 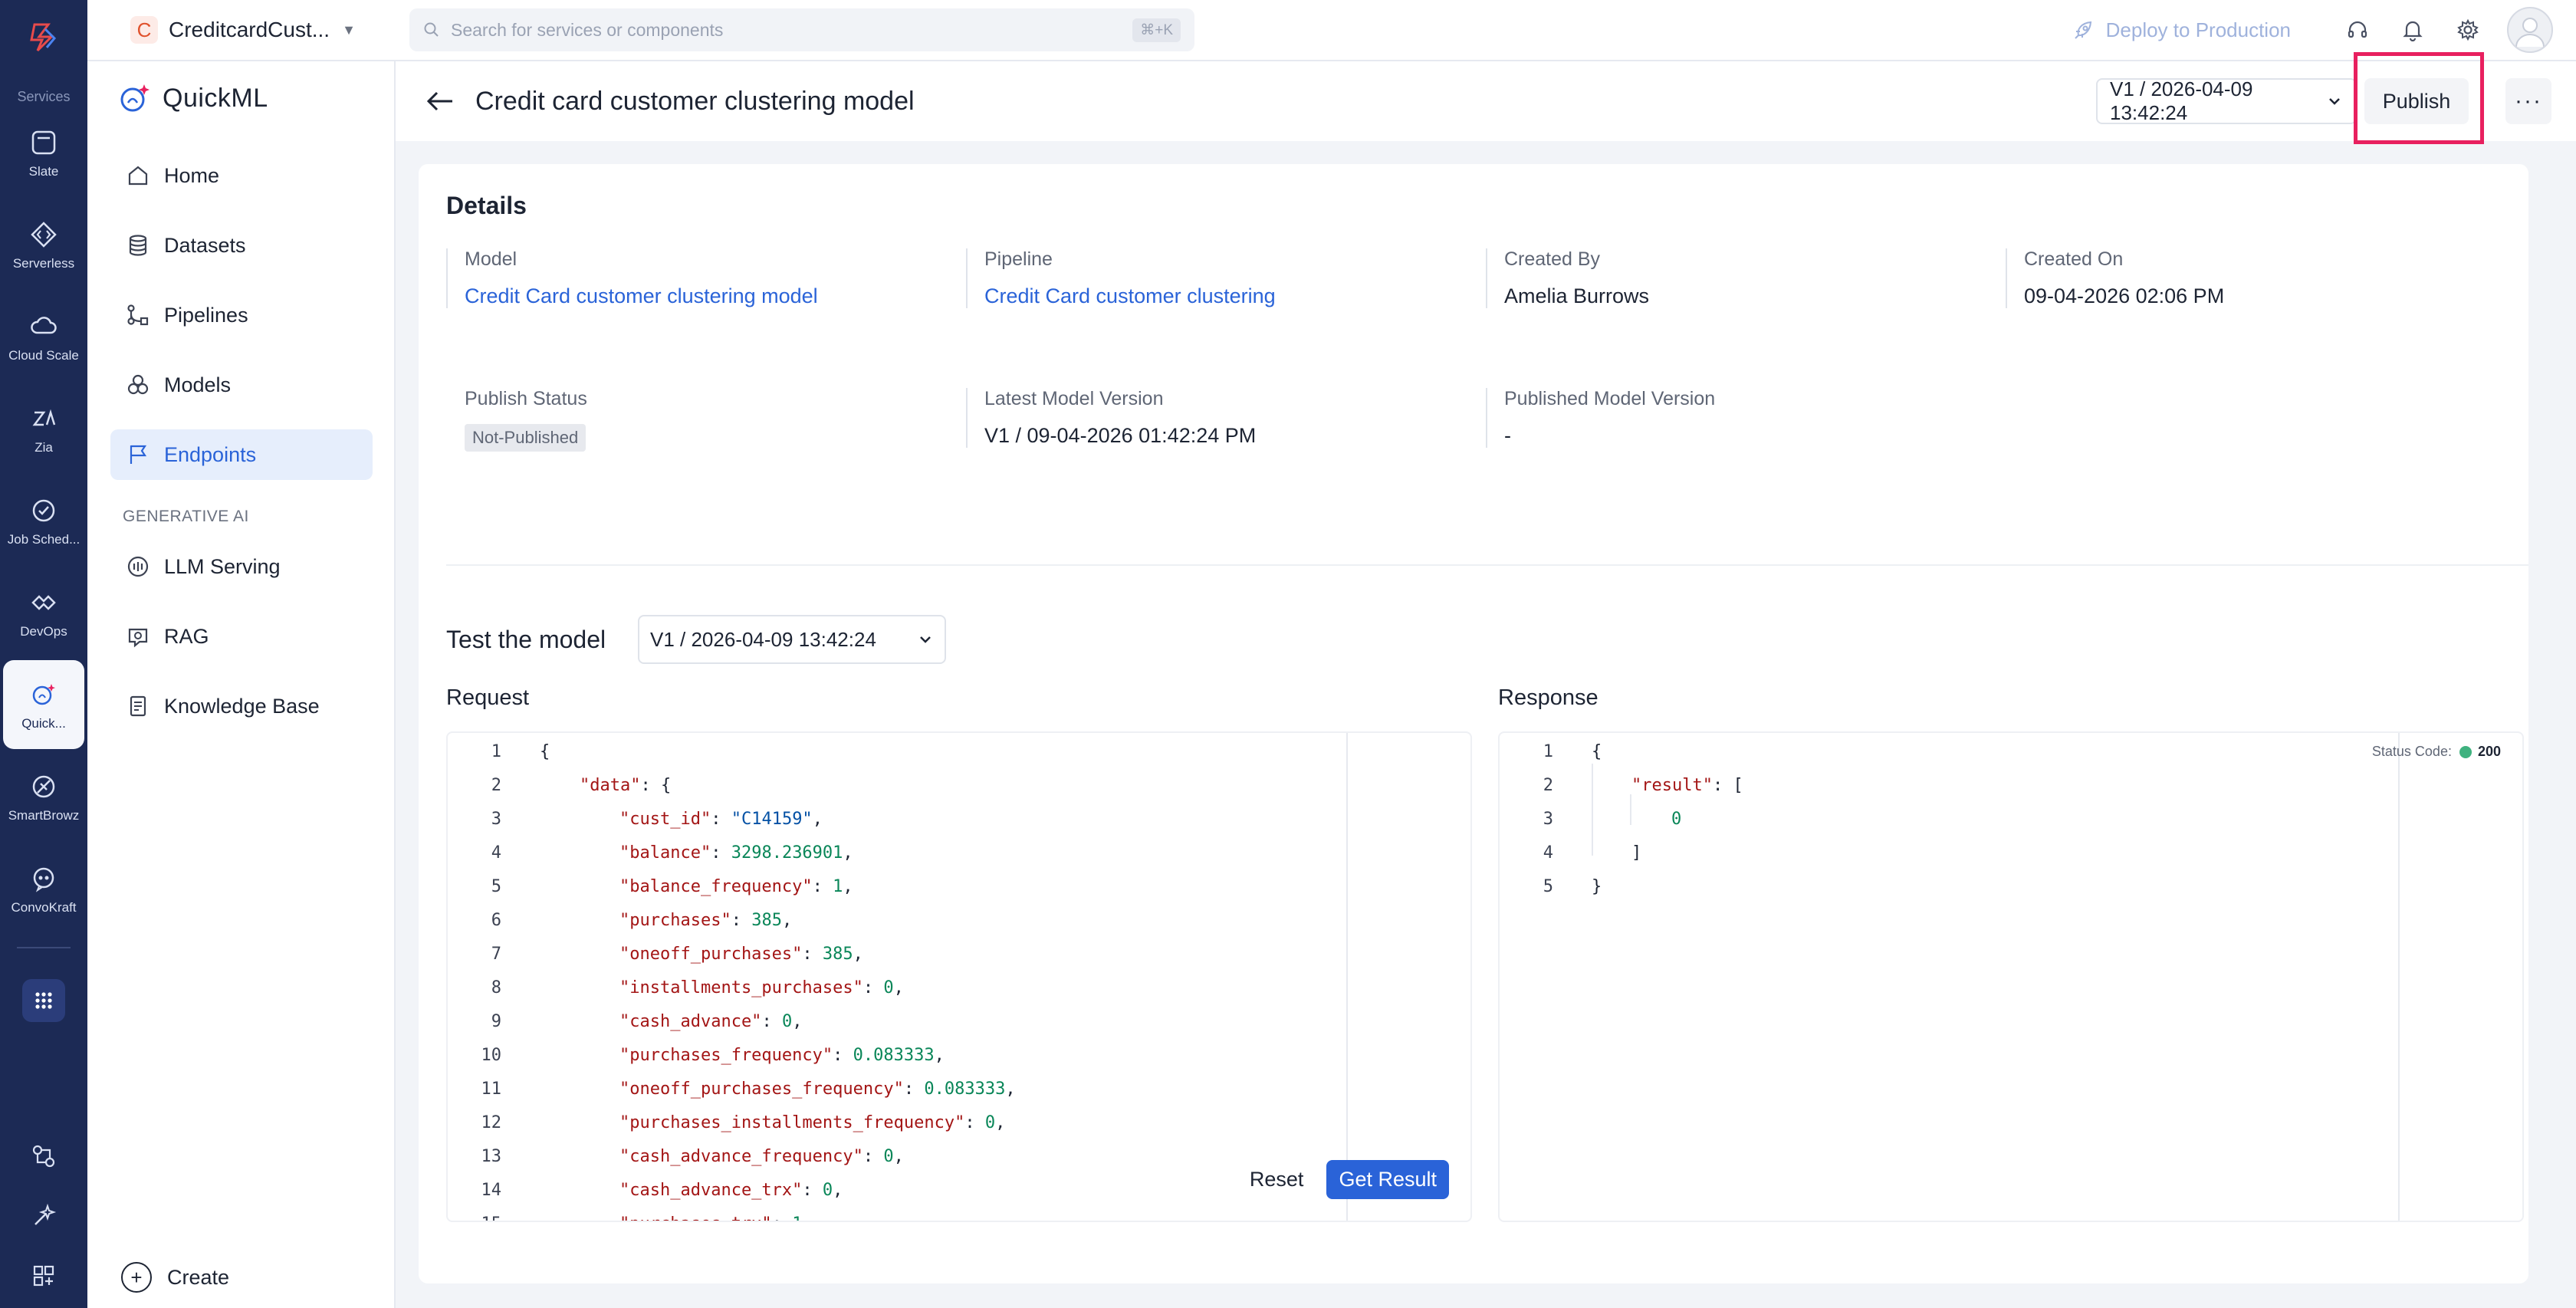 I want to click on code-text: "purchases_frequency": 0.083333,, so click(x=782, y=1055).